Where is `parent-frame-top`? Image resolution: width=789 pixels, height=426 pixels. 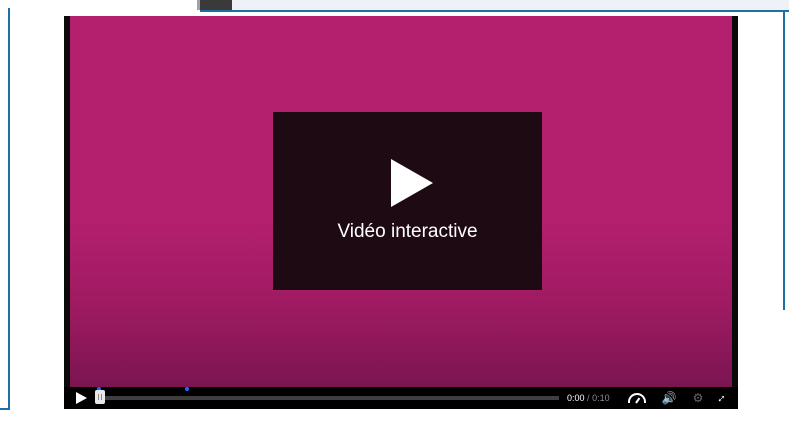
parent-frame-top is located at coordinates (493, 6).